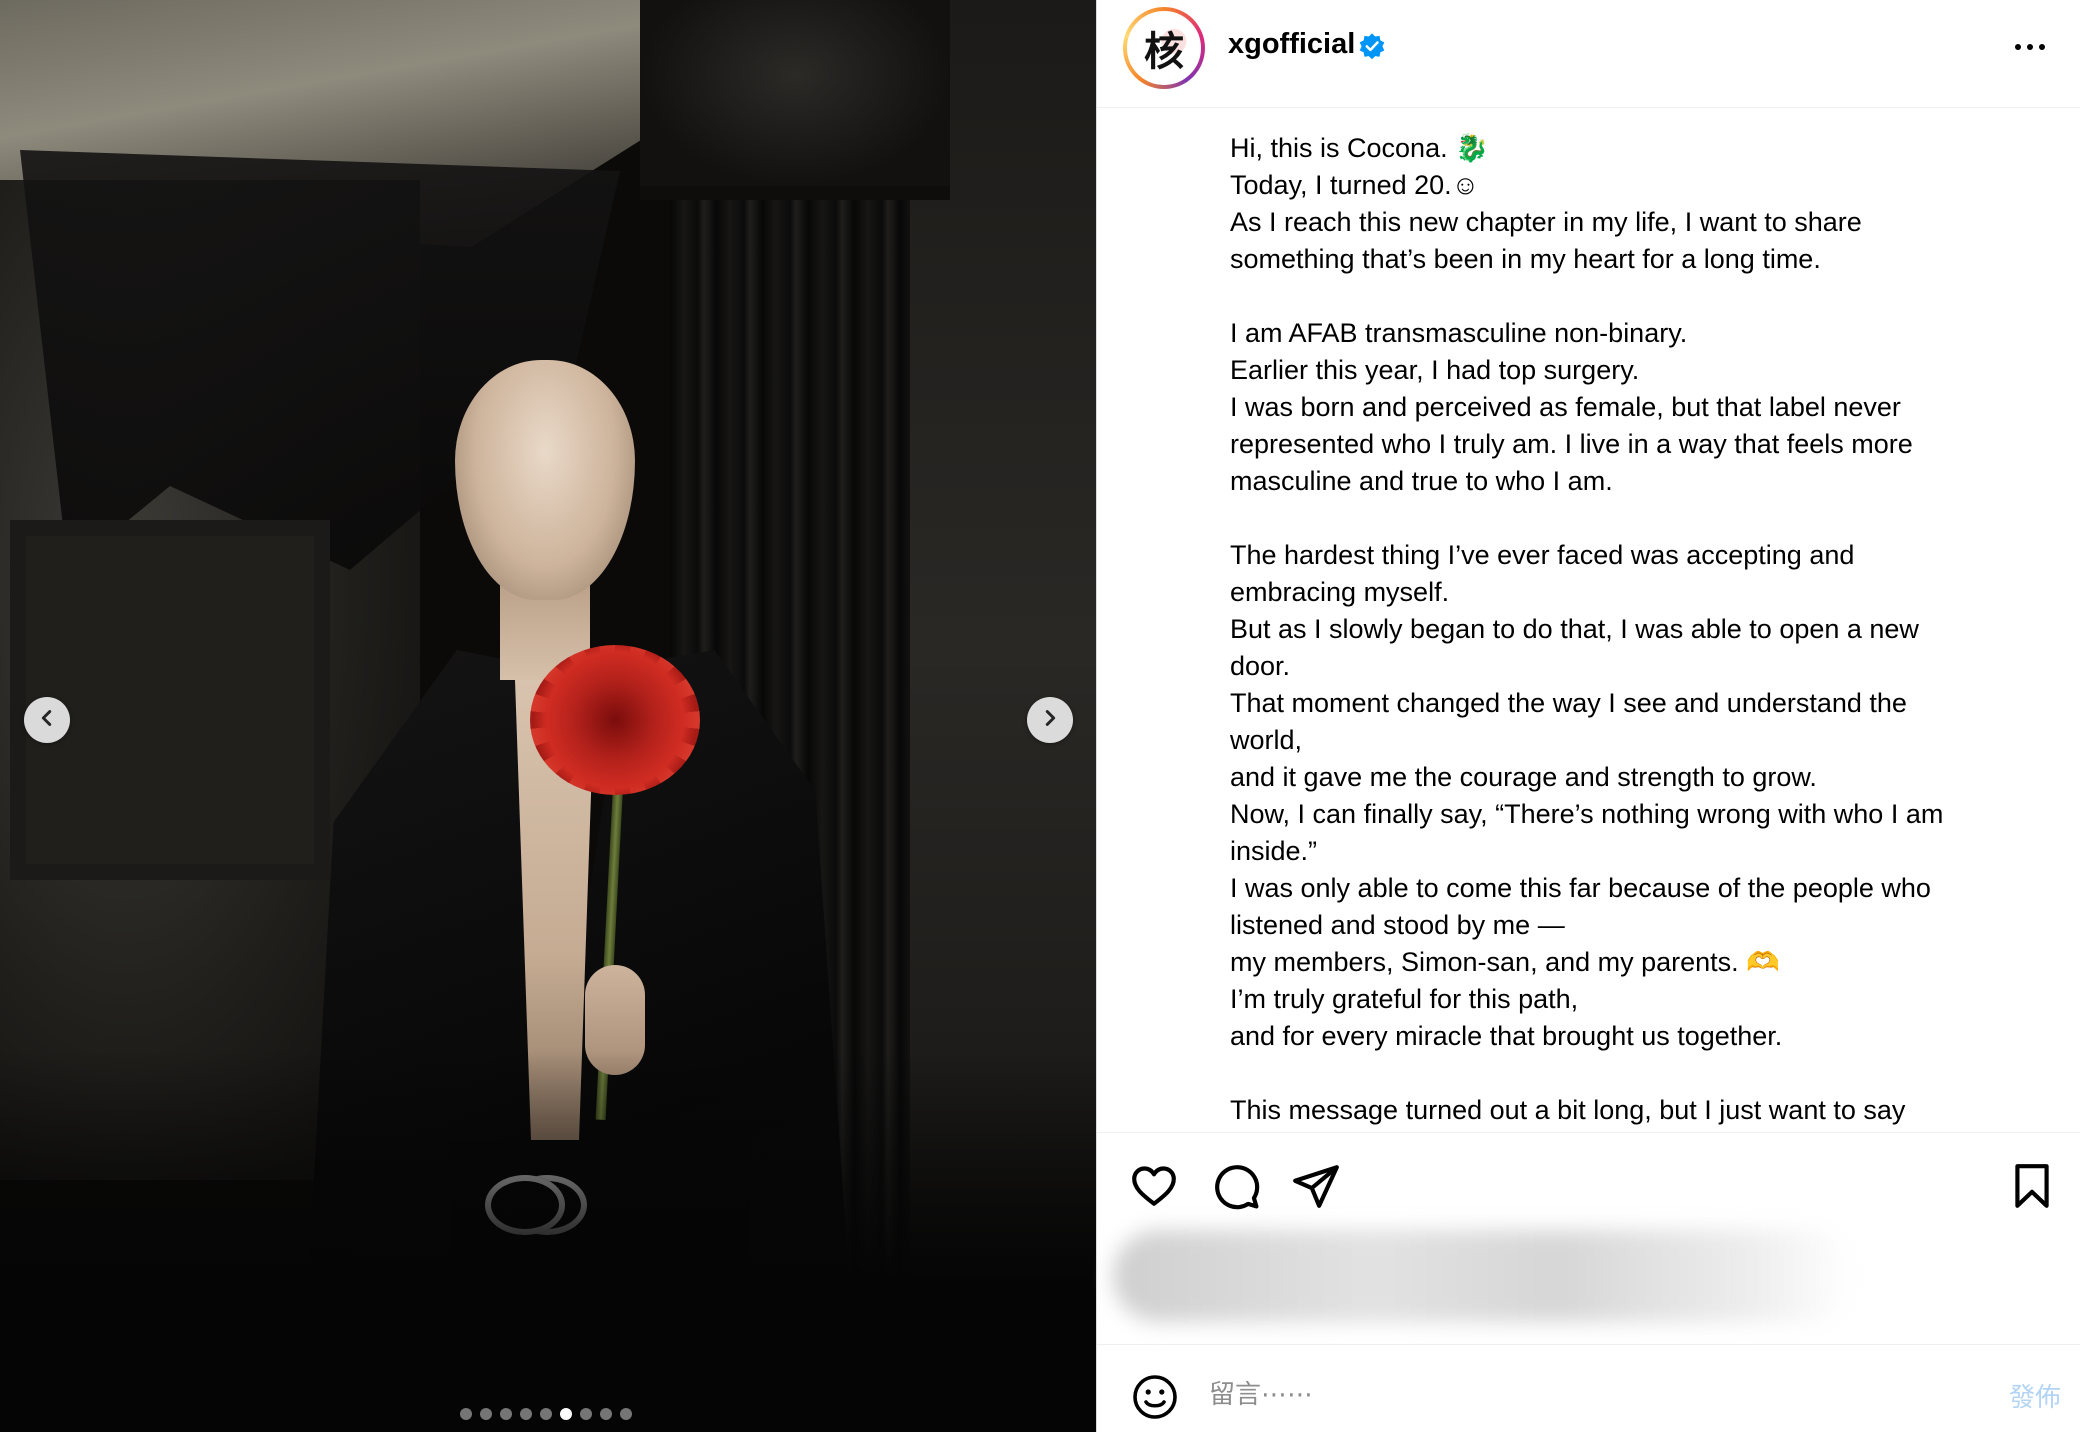  What do you see at coordinates (1291, 44) in the screenshot?
I see `username: xgofficial` at bounding box center [1291, 44].